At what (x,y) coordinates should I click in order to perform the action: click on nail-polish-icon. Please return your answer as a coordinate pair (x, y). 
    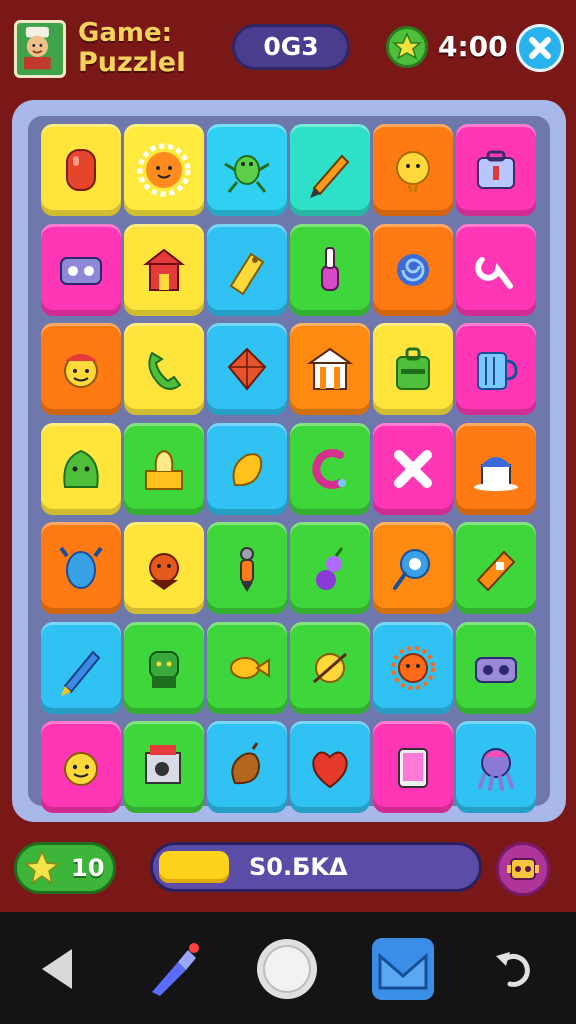
    Looking at the image, I should click on (330, 268).